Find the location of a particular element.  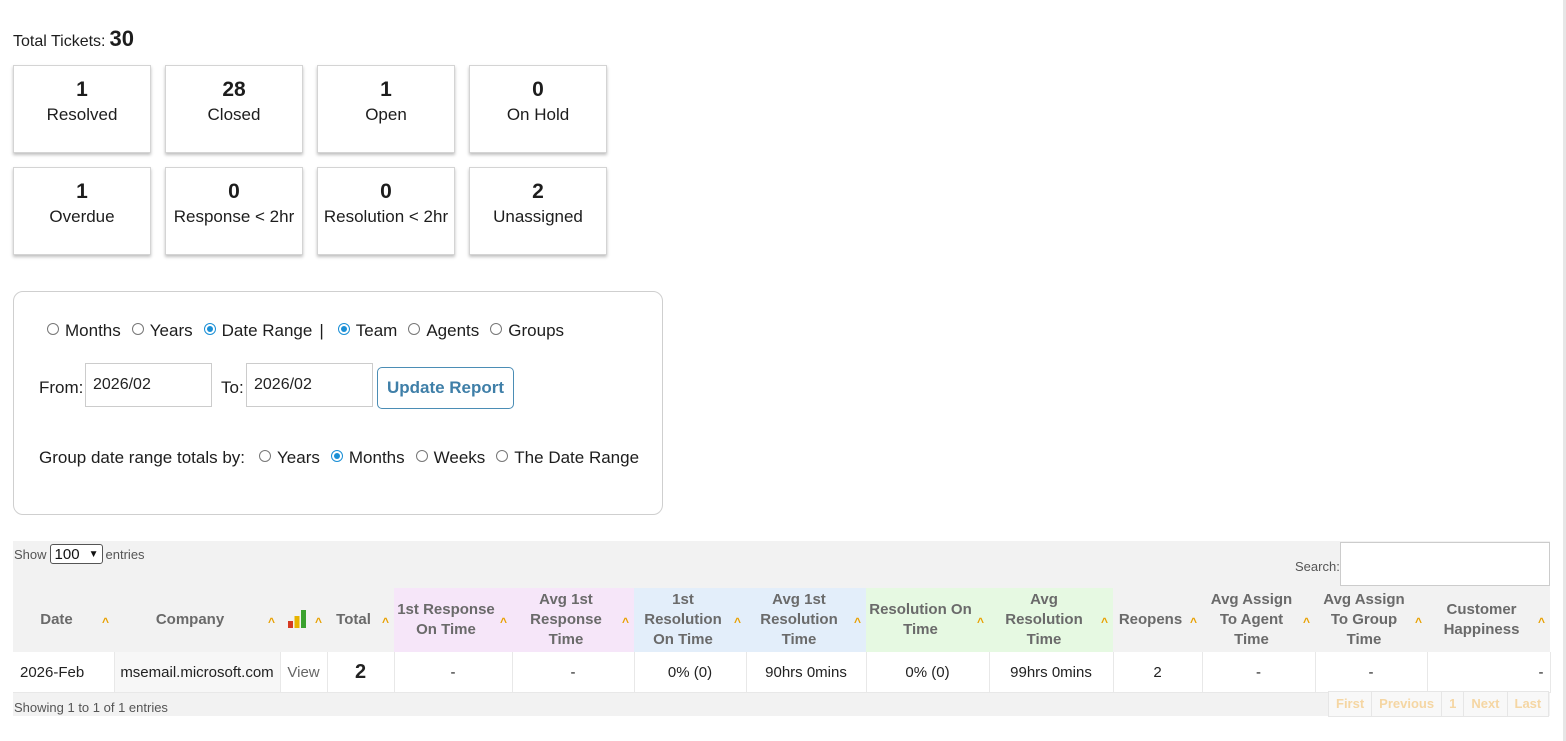

stat-card-open: 1 Open is located at coordinates (386, 109).